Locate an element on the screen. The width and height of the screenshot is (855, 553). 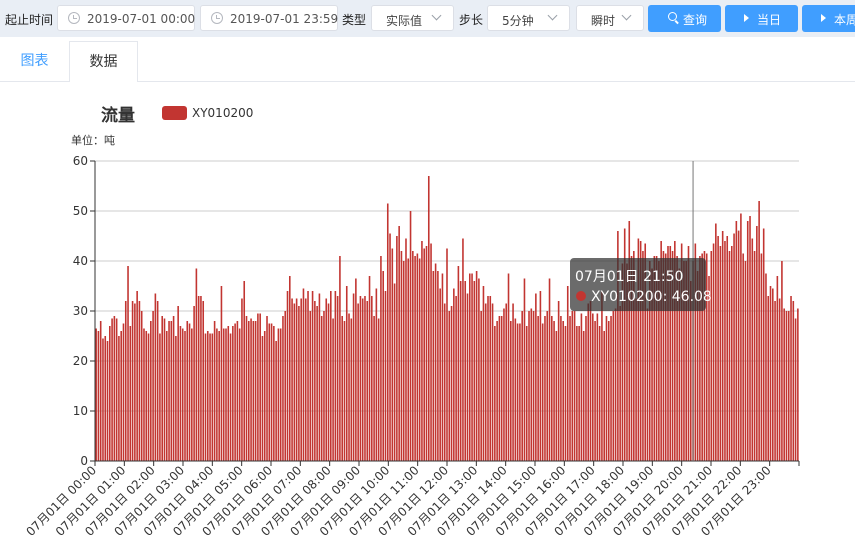
tooltip-marker is located at coordinates (581, 296).